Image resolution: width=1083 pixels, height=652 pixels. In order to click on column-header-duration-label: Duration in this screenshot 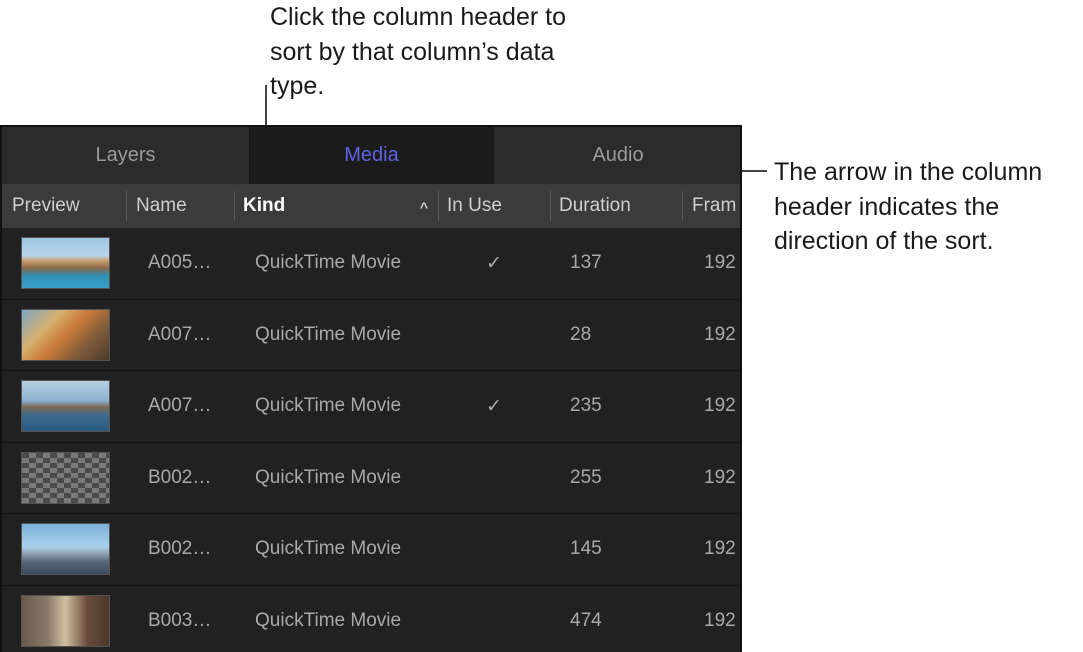, I will do `click(595, 205)`.